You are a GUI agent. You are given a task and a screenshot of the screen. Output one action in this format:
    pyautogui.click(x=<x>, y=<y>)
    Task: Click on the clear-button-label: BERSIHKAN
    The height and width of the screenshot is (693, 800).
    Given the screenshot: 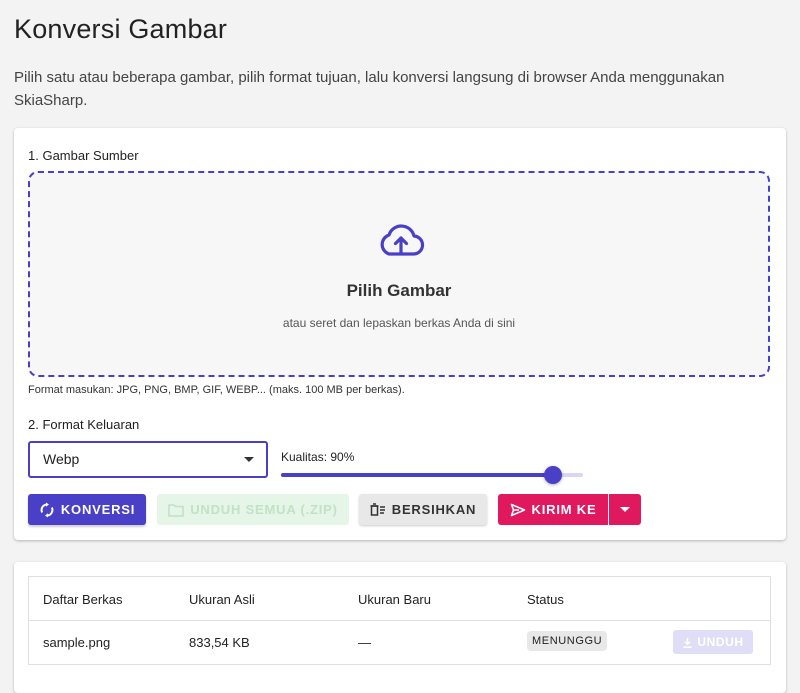 What is the action you would take?
    pyautogui.click(x=434, y=509)
    